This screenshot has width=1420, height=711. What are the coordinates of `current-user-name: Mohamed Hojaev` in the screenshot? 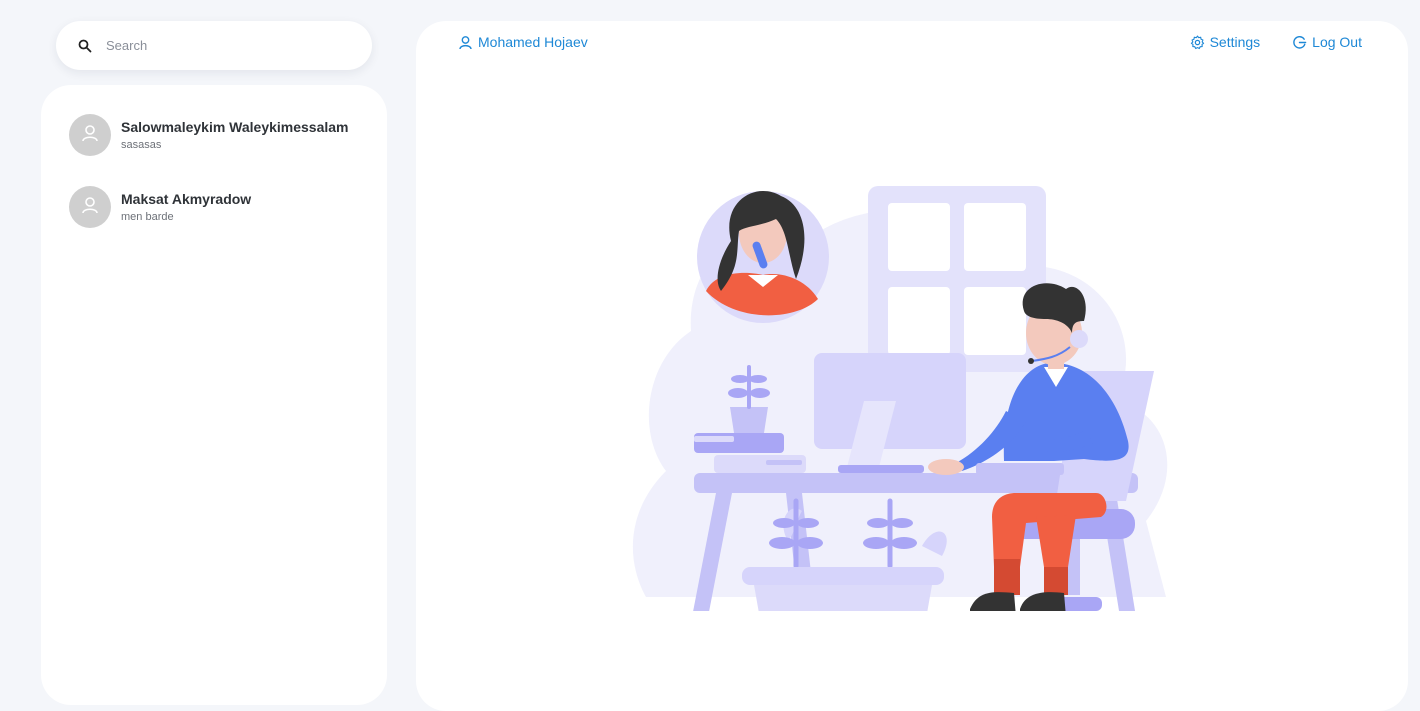 It's located at (533, 42).